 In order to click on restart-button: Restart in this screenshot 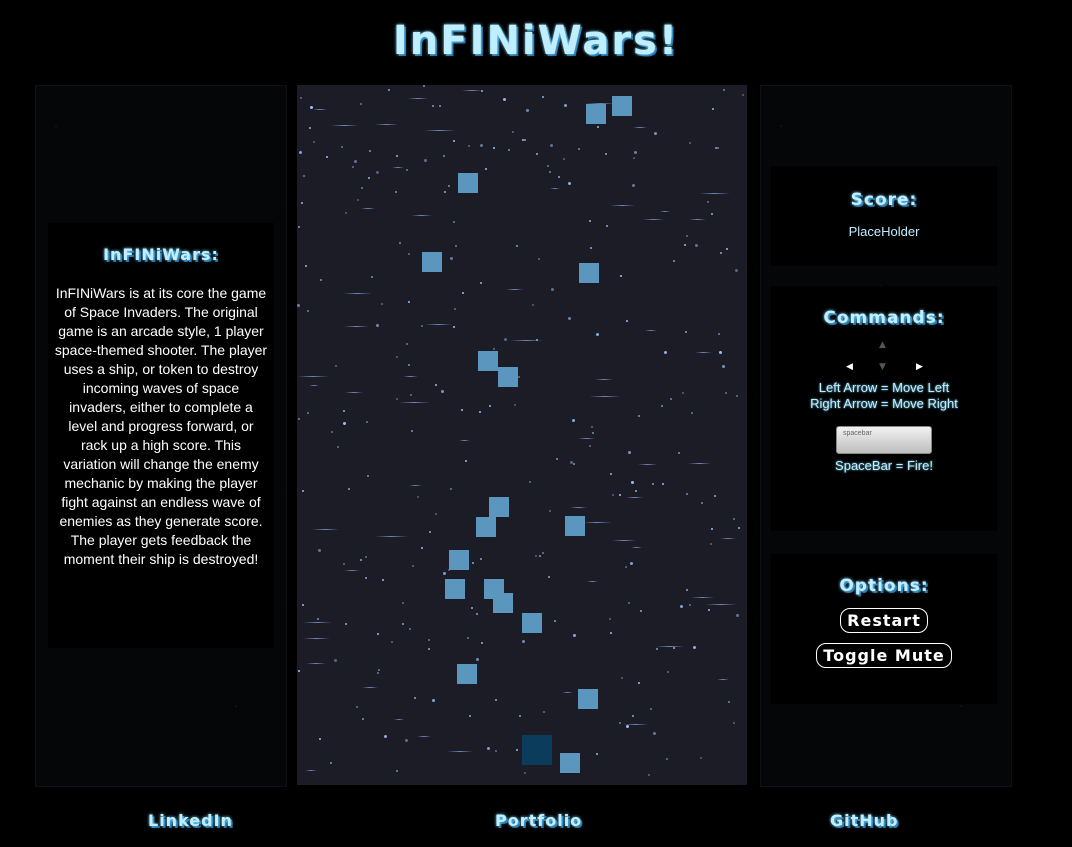, I will do `click(884, 620)`.